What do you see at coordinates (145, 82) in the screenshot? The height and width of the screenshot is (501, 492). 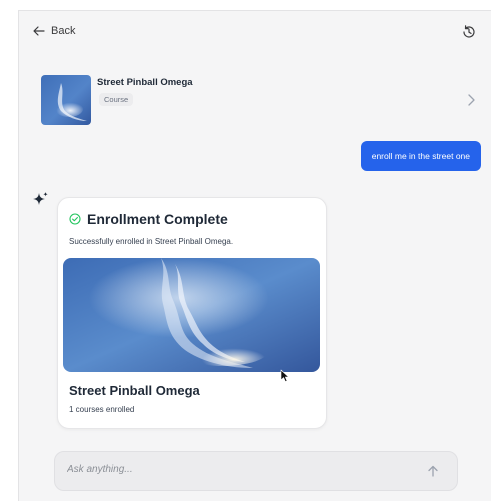 I see `course-title: Street Pinball Omega` at bounding box center [145, 82].